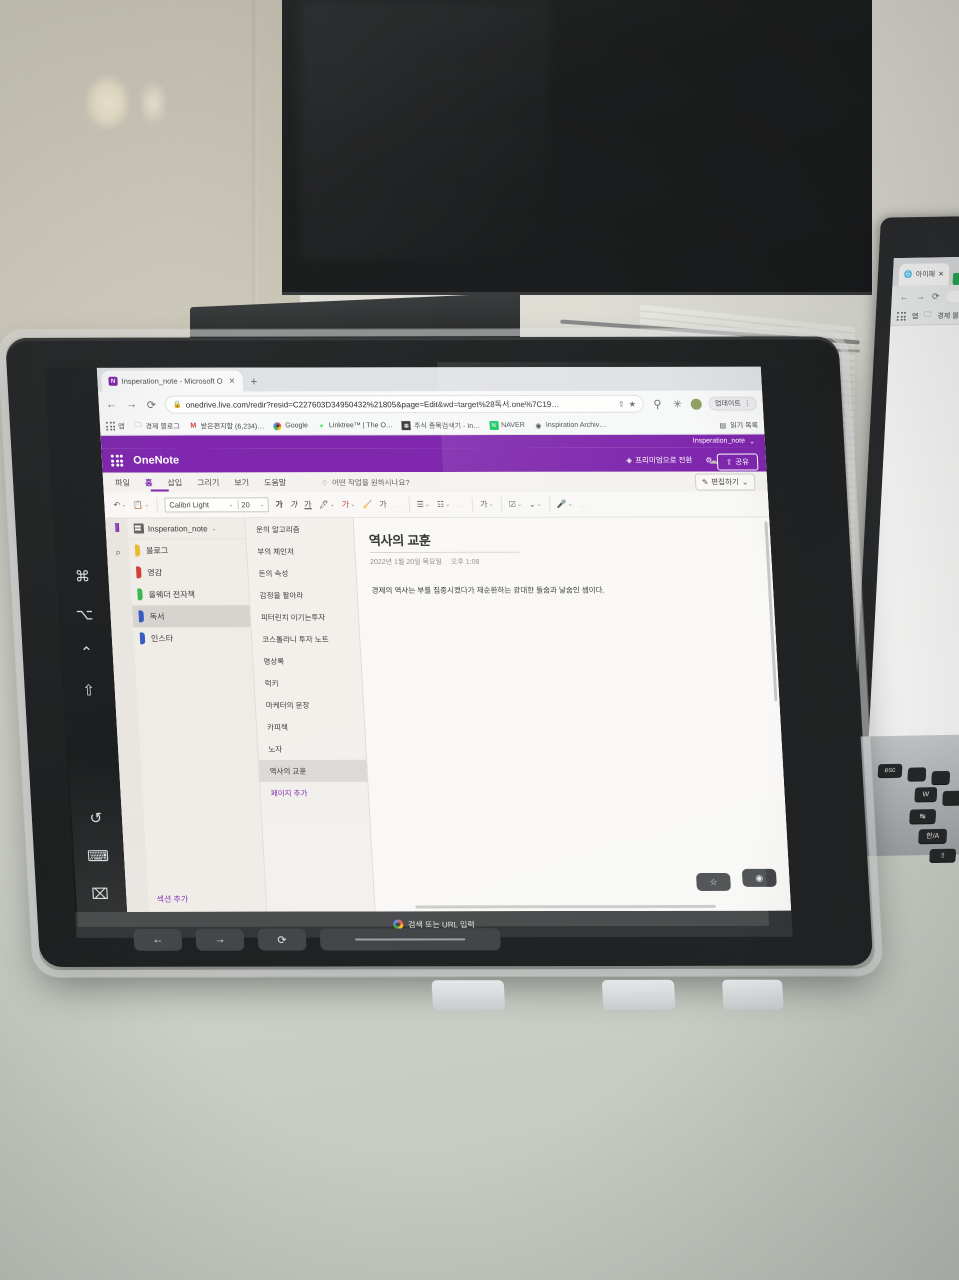 The width and height of the screenshot is (959, 1280). What do you see at coordinates (115, 426) in the screenshot?
I see `bookmark-apps: 앱` at bounding box center [115, 426].